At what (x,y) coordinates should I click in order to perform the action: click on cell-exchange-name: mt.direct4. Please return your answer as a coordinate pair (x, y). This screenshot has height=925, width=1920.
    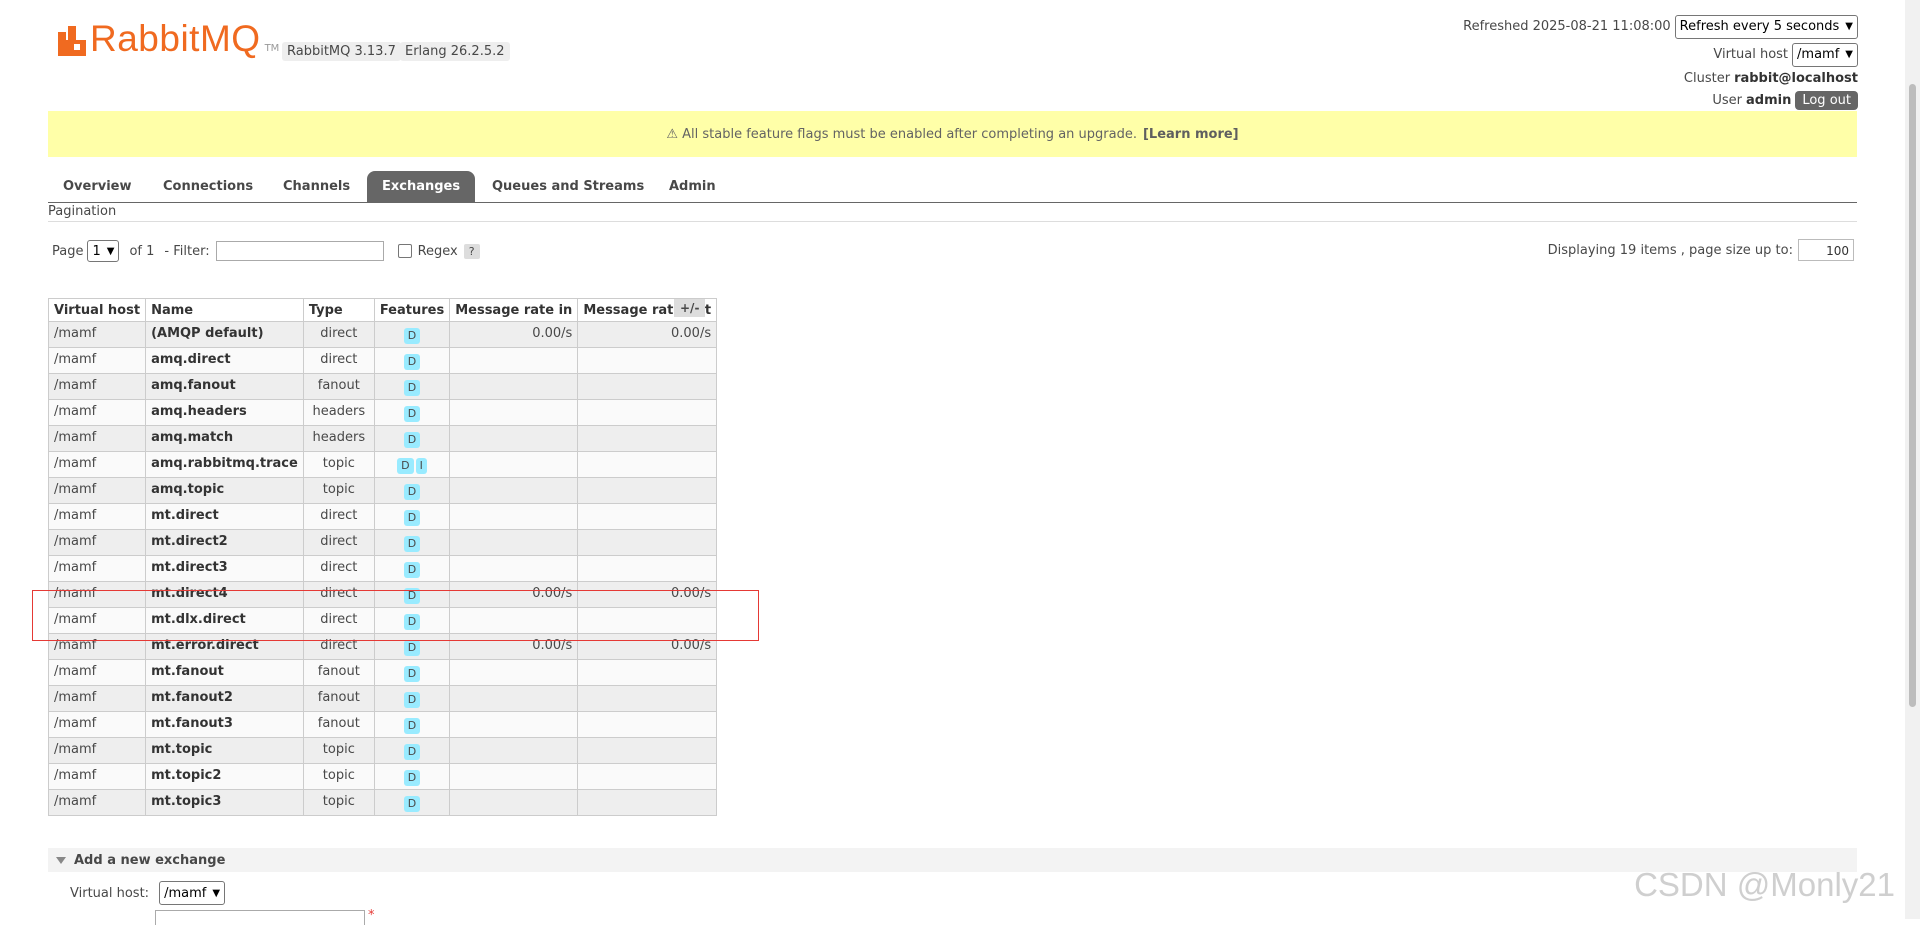
    Looking at the image, I should click on (224, 594).